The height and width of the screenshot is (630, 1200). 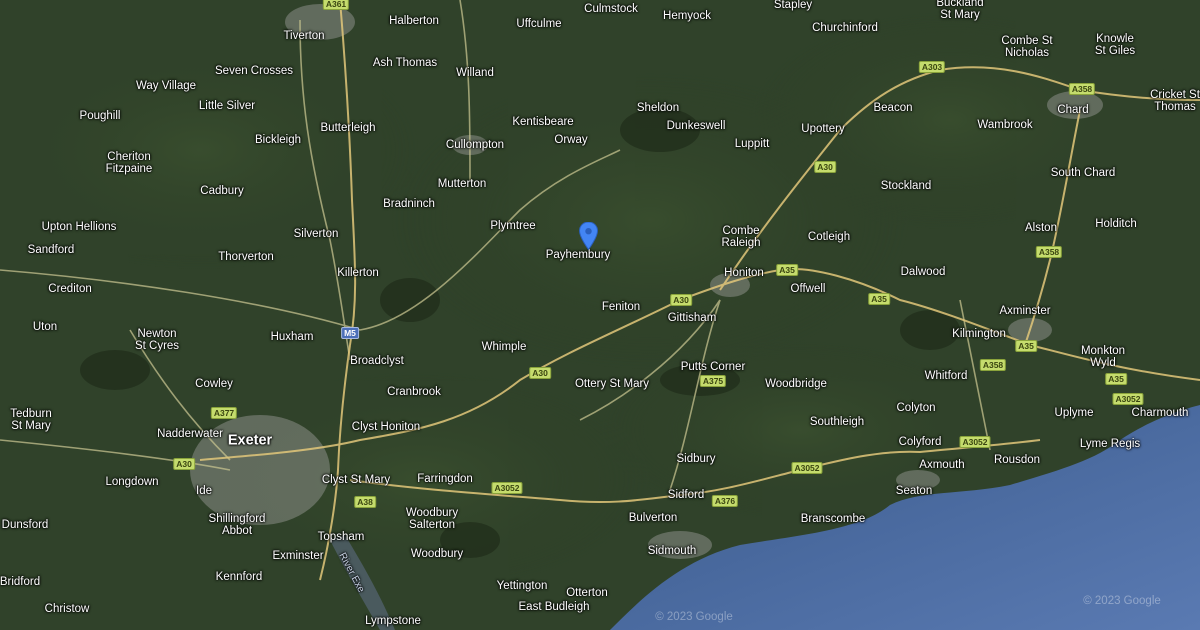 What do you see at coordinates (69, 289) in the screenshot?
I see `place-label: Crediton` at bounding box center [69, 289].